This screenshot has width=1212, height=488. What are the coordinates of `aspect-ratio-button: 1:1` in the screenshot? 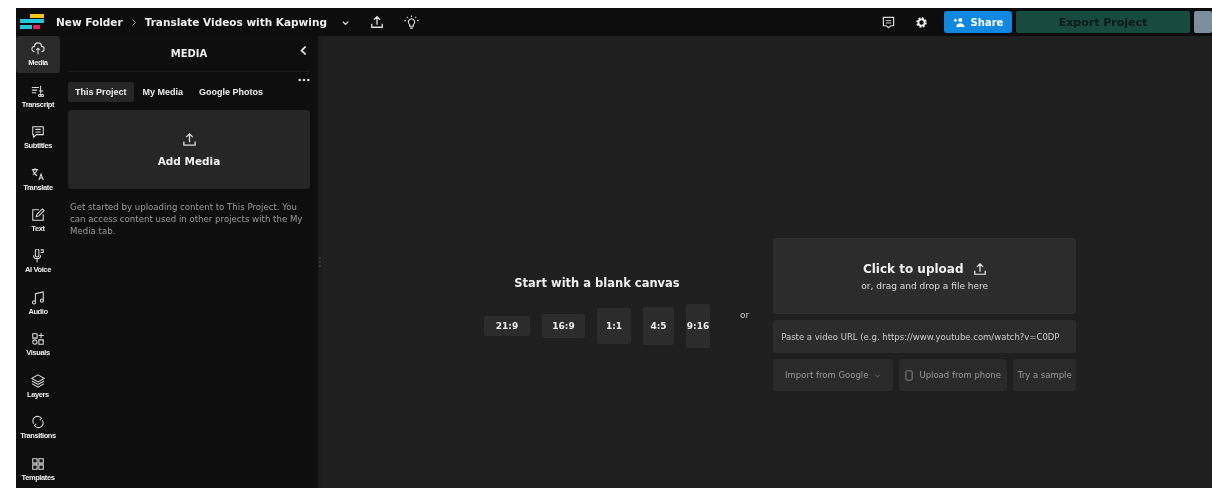 It's located at (614, 326).